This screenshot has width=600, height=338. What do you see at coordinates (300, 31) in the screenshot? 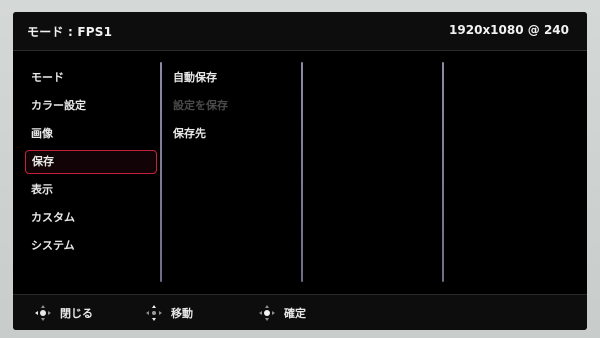
I see `osd-header: モード : FPS1 1920x1080 @ 240` at bounding box center [300, 31].